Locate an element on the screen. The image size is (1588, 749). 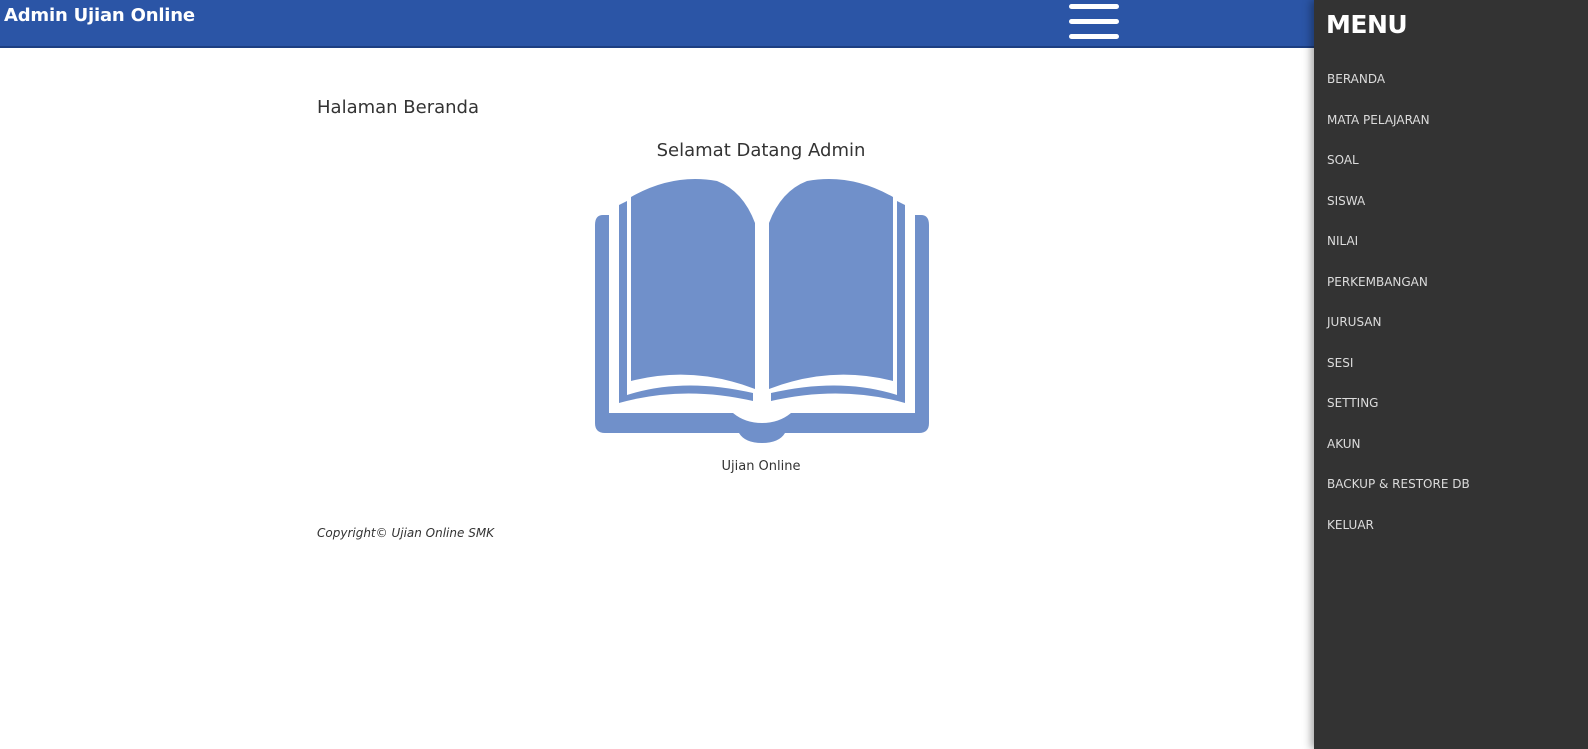
copyright-text: Copyright© Ujian Online SMK is located at coordinates (406, 533).